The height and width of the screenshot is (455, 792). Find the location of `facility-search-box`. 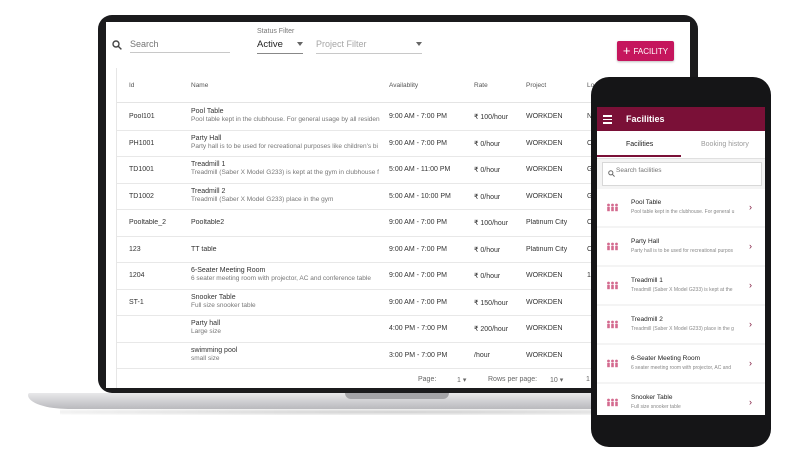

facility-search-box is located at coordinates (682, 174).